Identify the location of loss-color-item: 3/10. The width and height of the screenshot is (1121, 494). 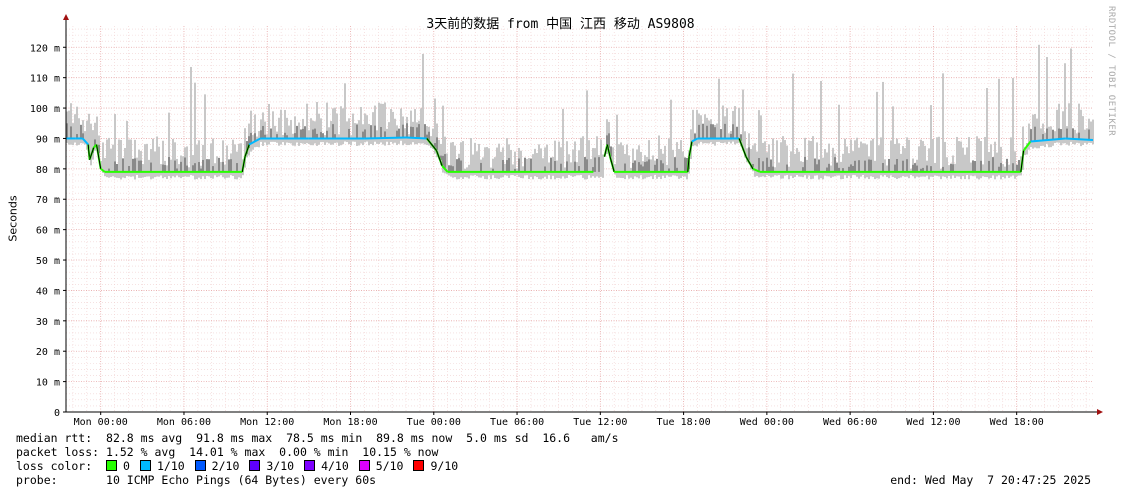
(271, 466).